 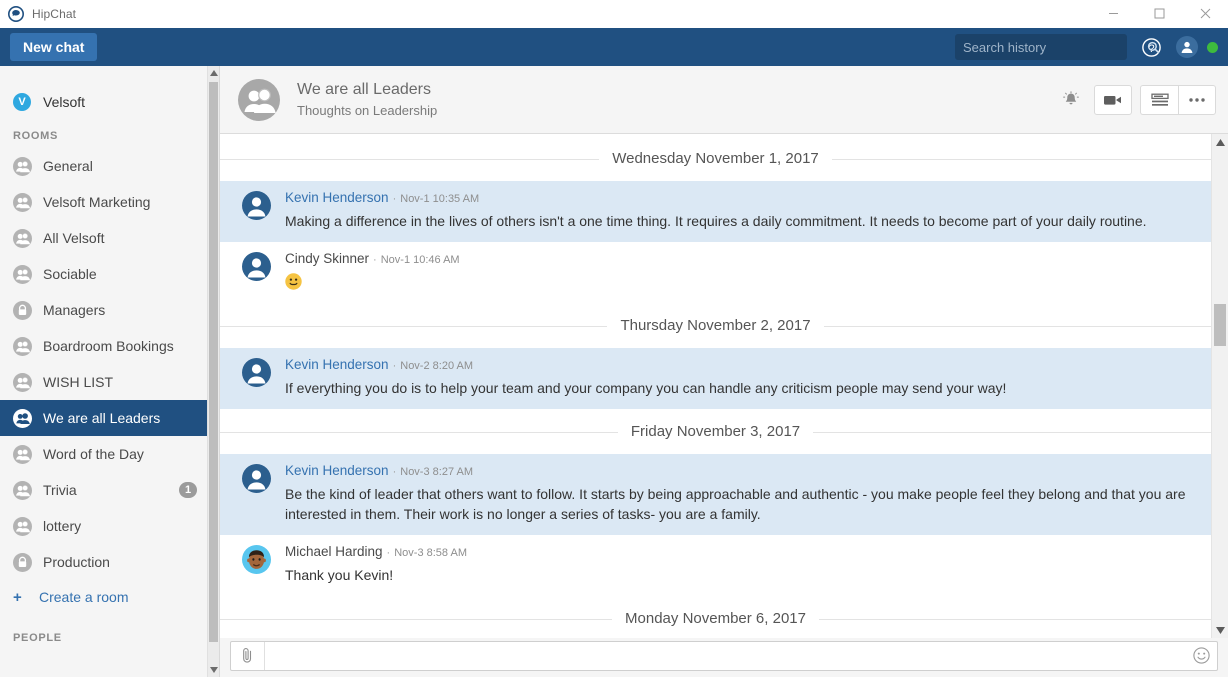 What do you see at coordinates (68, 166) in the screenshot?
I see `sidebar-item-label: General` at bounding box center [68, 166].